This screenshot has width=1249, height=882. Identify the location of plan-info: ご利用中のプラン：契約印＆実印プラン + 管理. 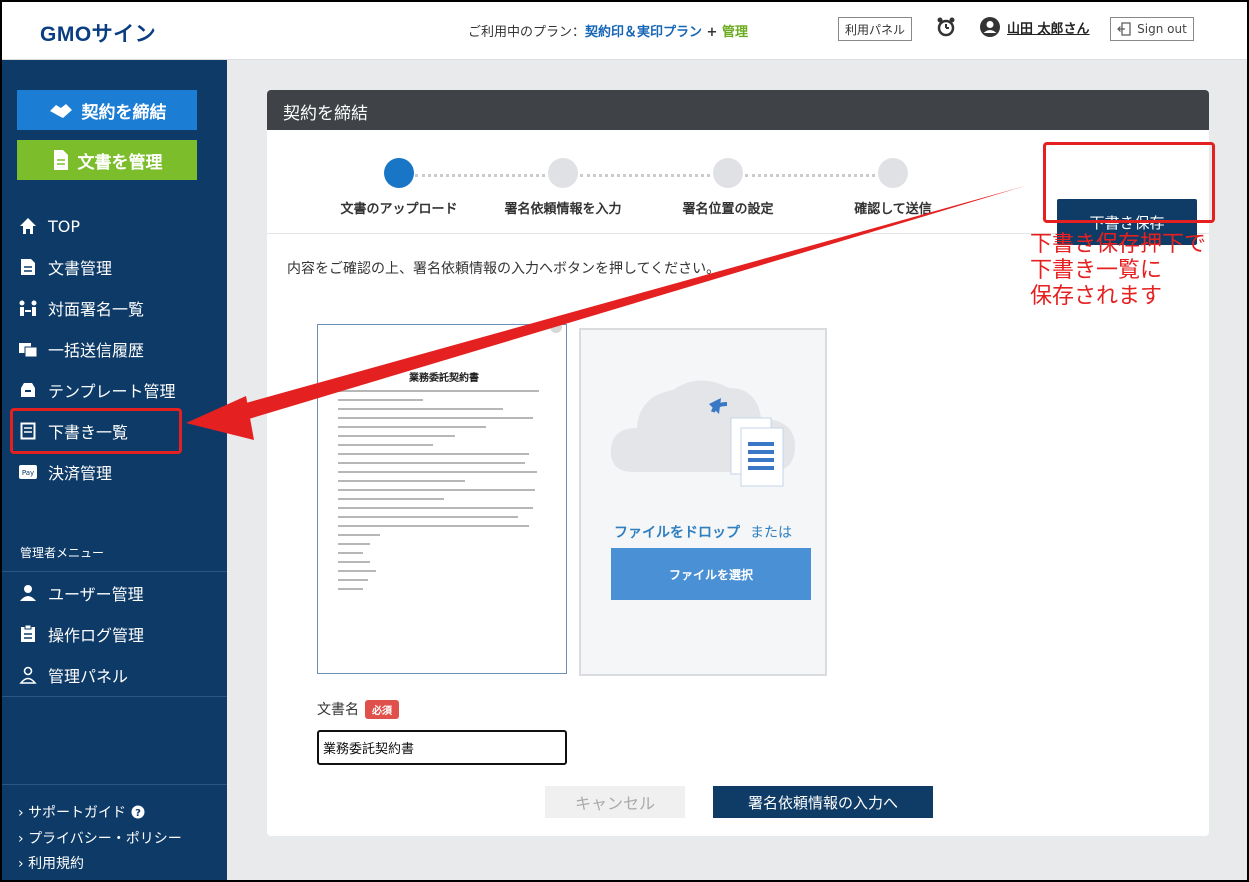
(608, 30).